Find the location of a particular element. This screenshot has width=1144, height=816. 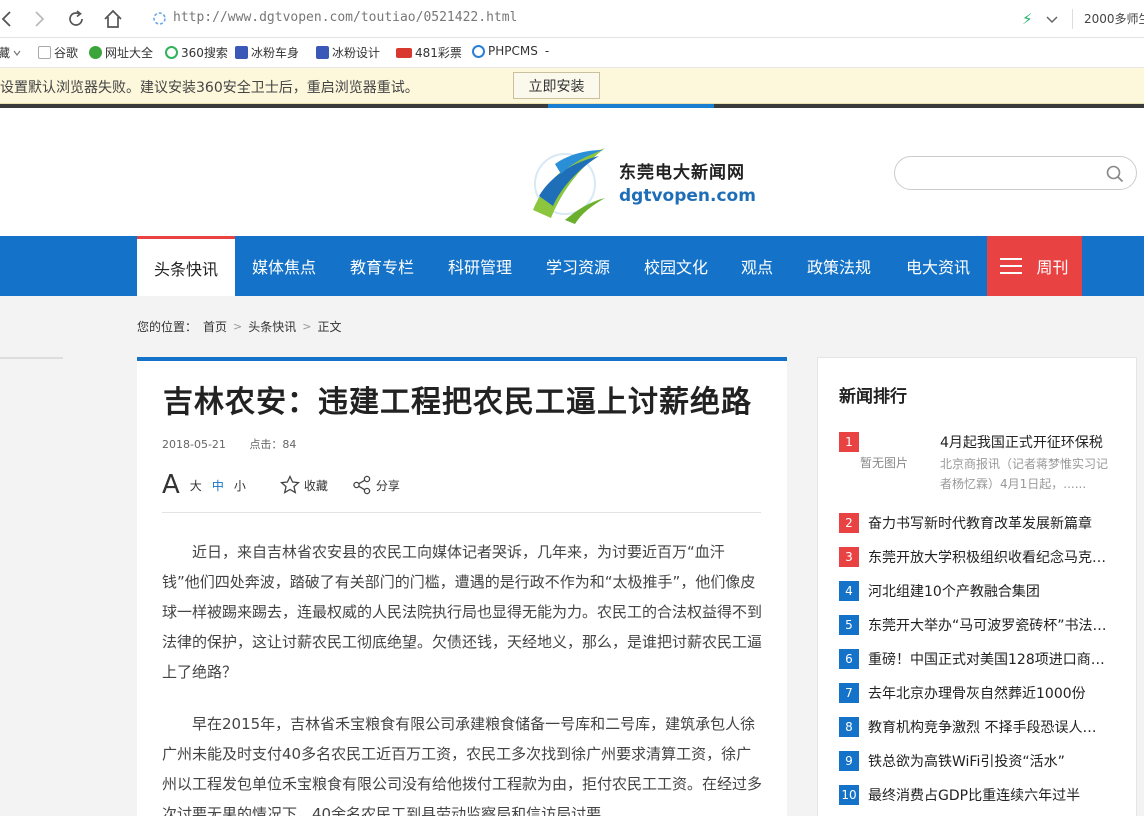

page-icon is located at coordinates (44, 52).